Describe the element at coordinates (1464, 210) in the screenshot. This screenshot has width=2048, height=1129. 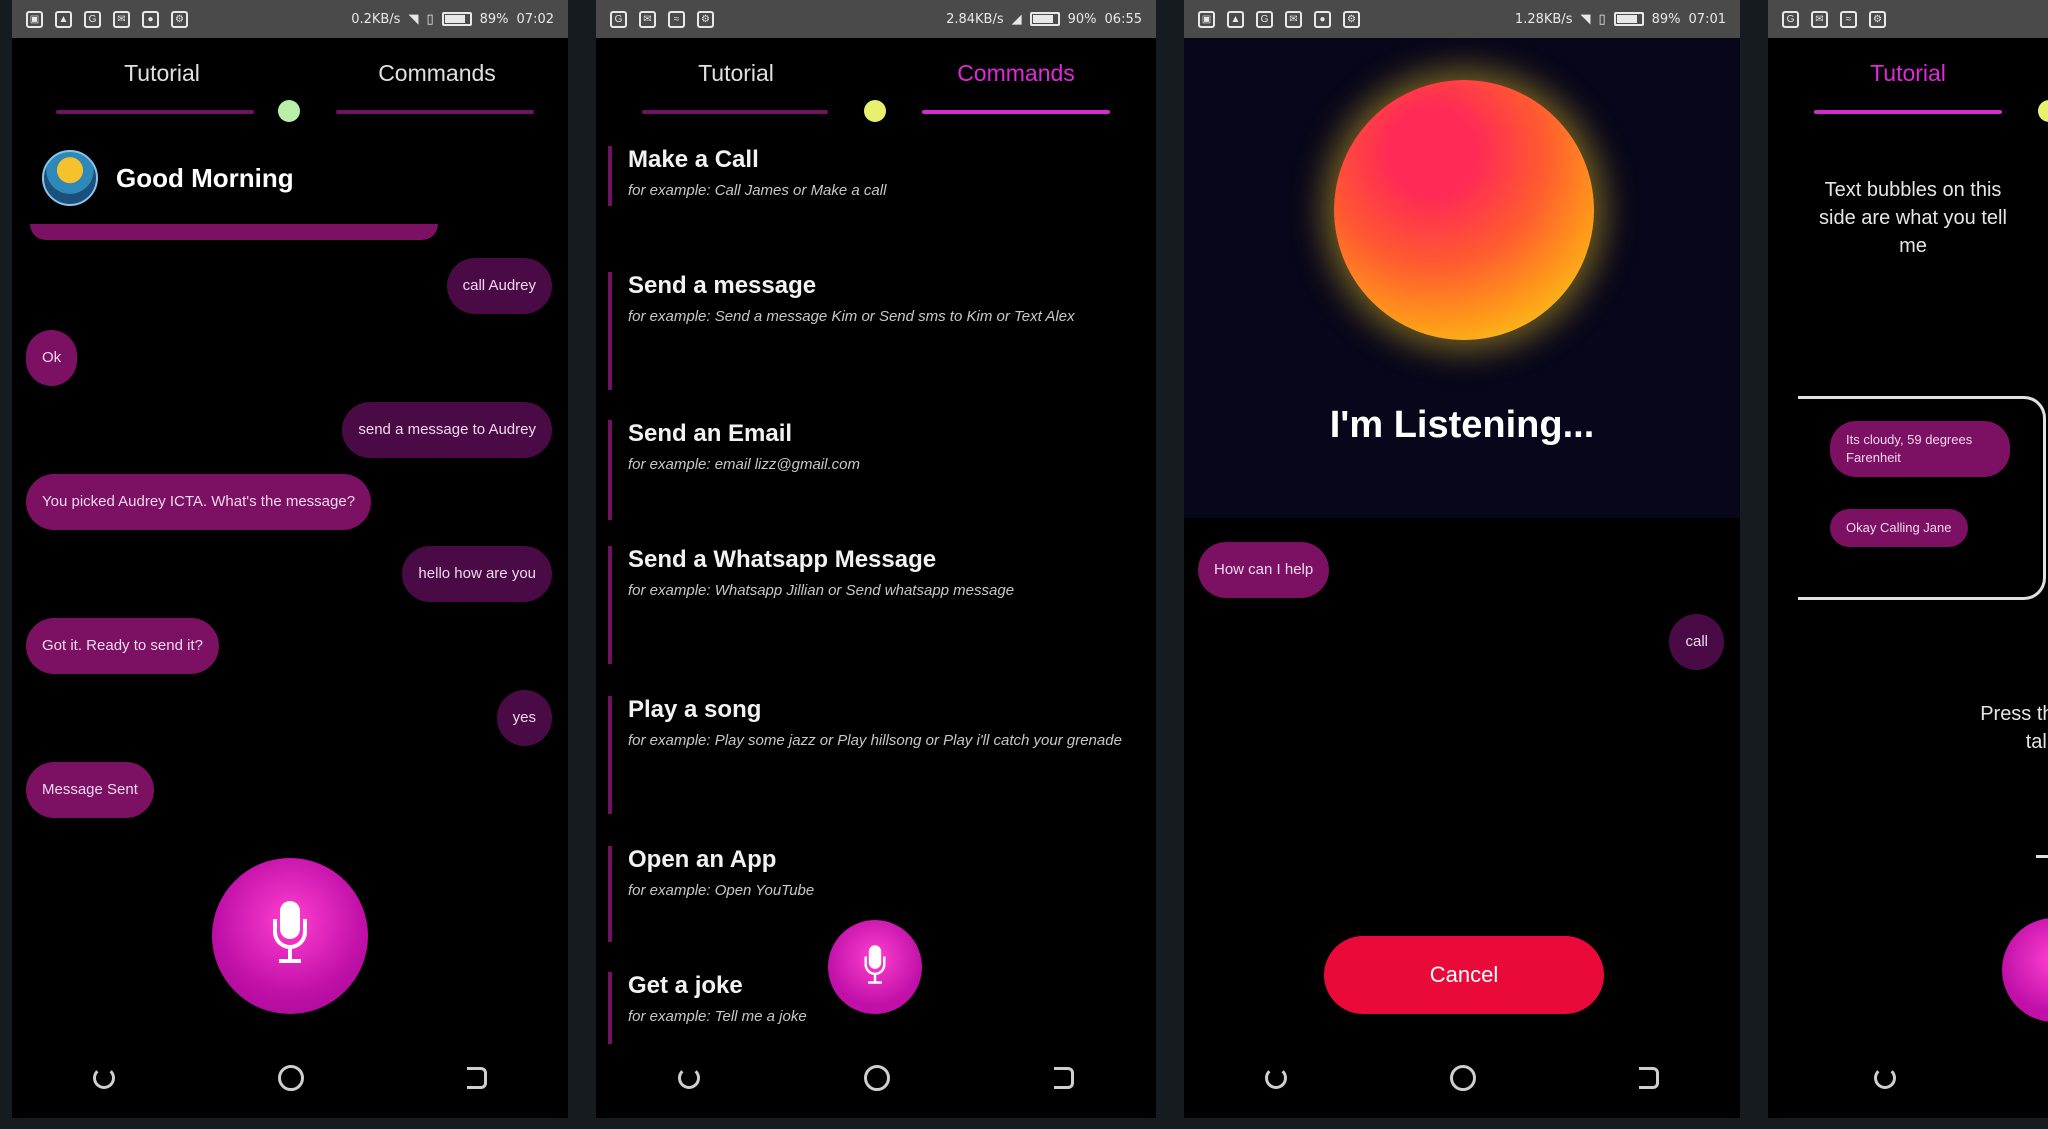
I see `voice-orb` at that location.